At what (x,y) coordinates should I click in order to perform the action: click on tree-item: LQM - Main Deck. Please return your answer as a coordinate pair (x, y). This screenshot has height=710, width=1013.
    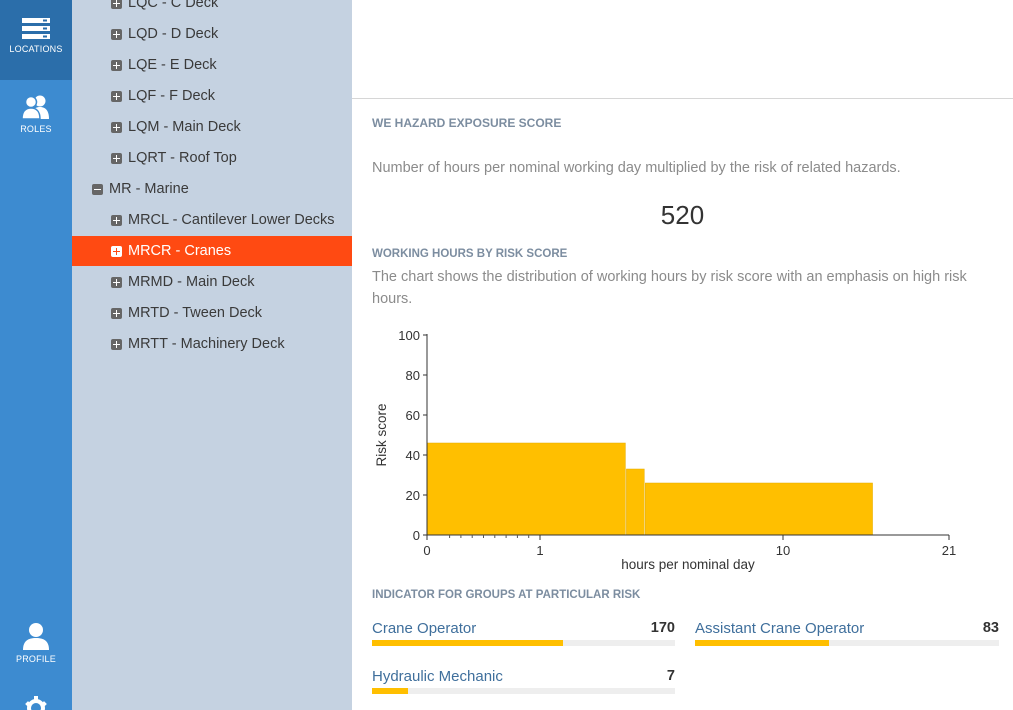
    Looking at the image, I should click on (212, 127).